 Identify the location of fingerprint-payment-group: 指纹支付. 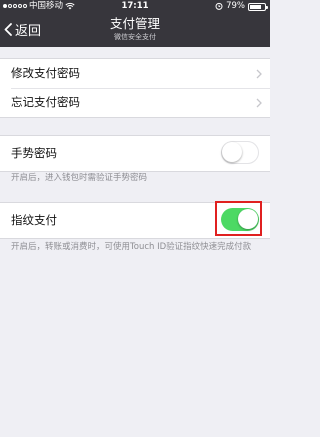
(135, 220).